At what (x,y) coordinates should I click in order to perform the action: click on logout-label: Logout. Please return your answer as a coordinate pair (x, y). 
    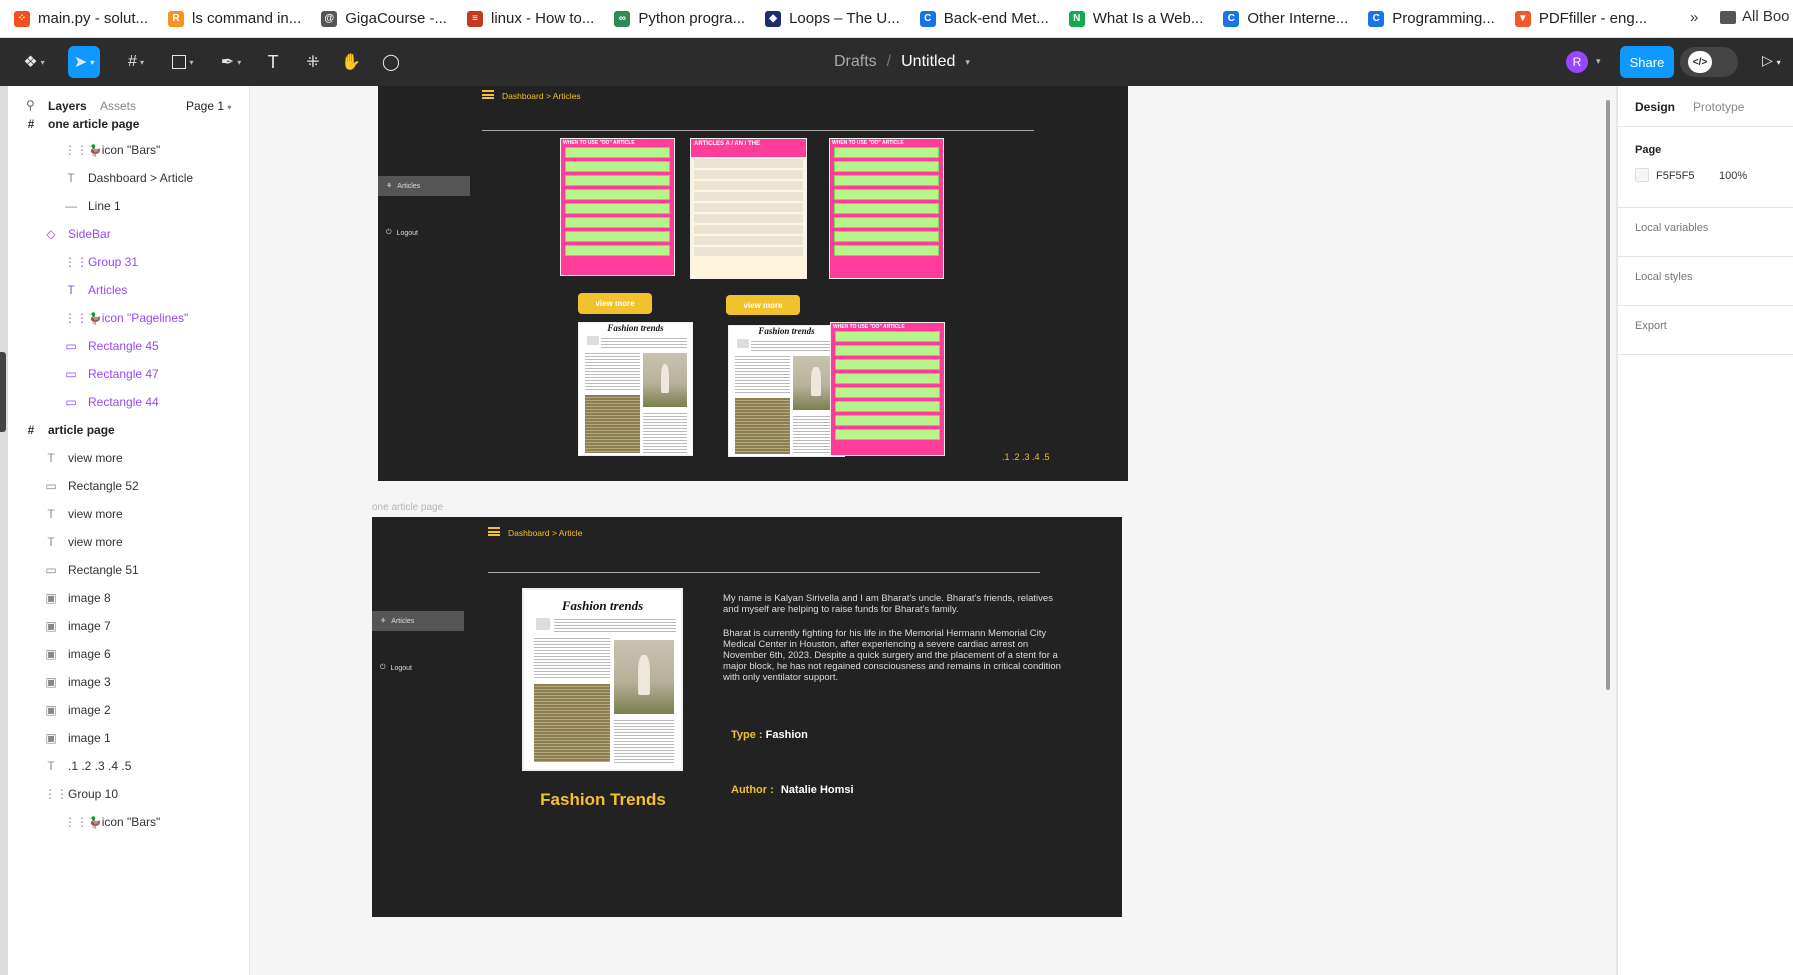
    Looking at the image, I should click on (407, 233).